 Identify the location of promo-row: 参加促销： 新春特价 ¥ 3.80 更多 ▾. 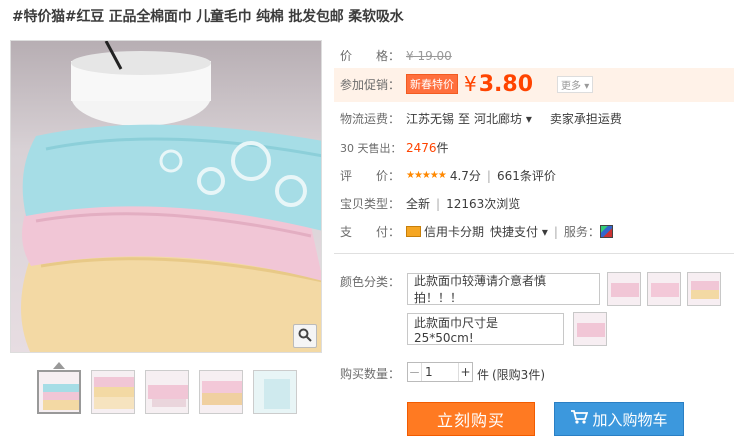
(467, 84).